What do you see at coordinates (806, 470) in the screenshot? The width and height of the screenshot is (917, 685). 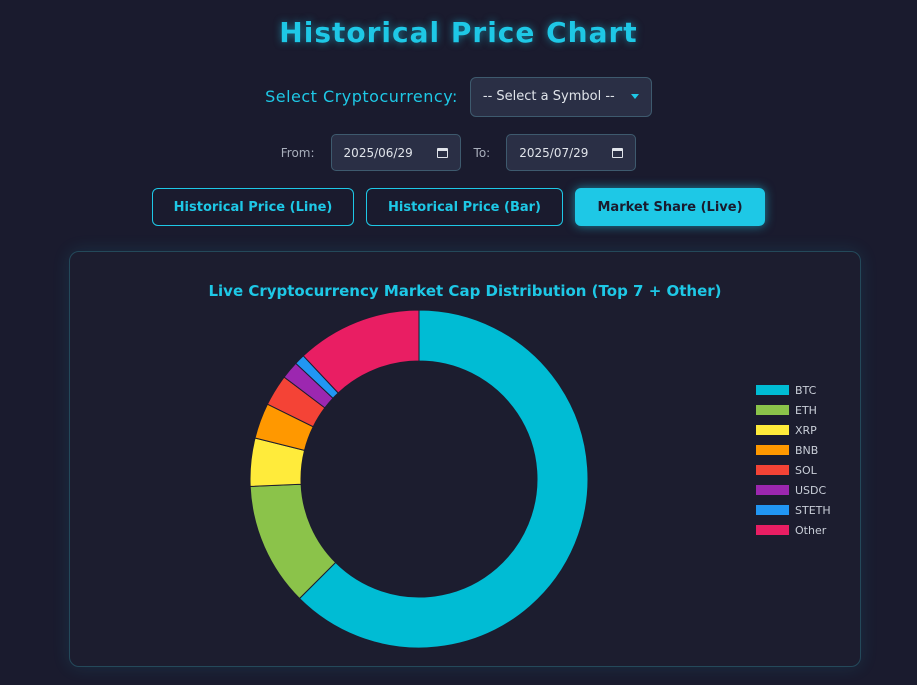 I see `legend-label-sol: SOL` at bounding box center [806, 470].